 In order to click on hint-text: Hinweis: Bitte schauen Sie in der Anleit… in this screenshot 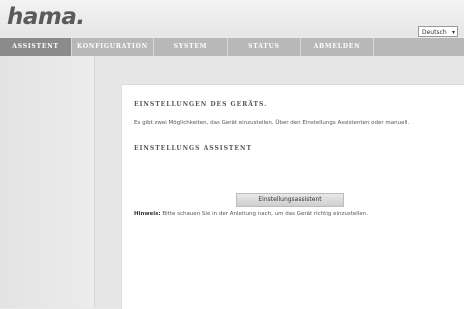, I will do `click(251, 214)`.